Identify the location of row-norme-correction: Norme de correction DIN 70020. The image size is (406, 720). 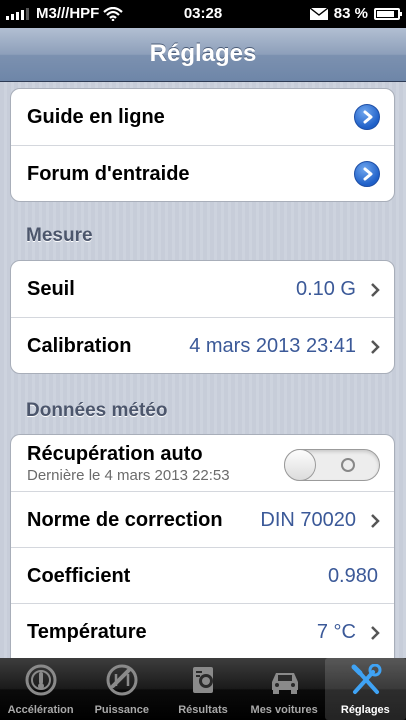
(202, 519).